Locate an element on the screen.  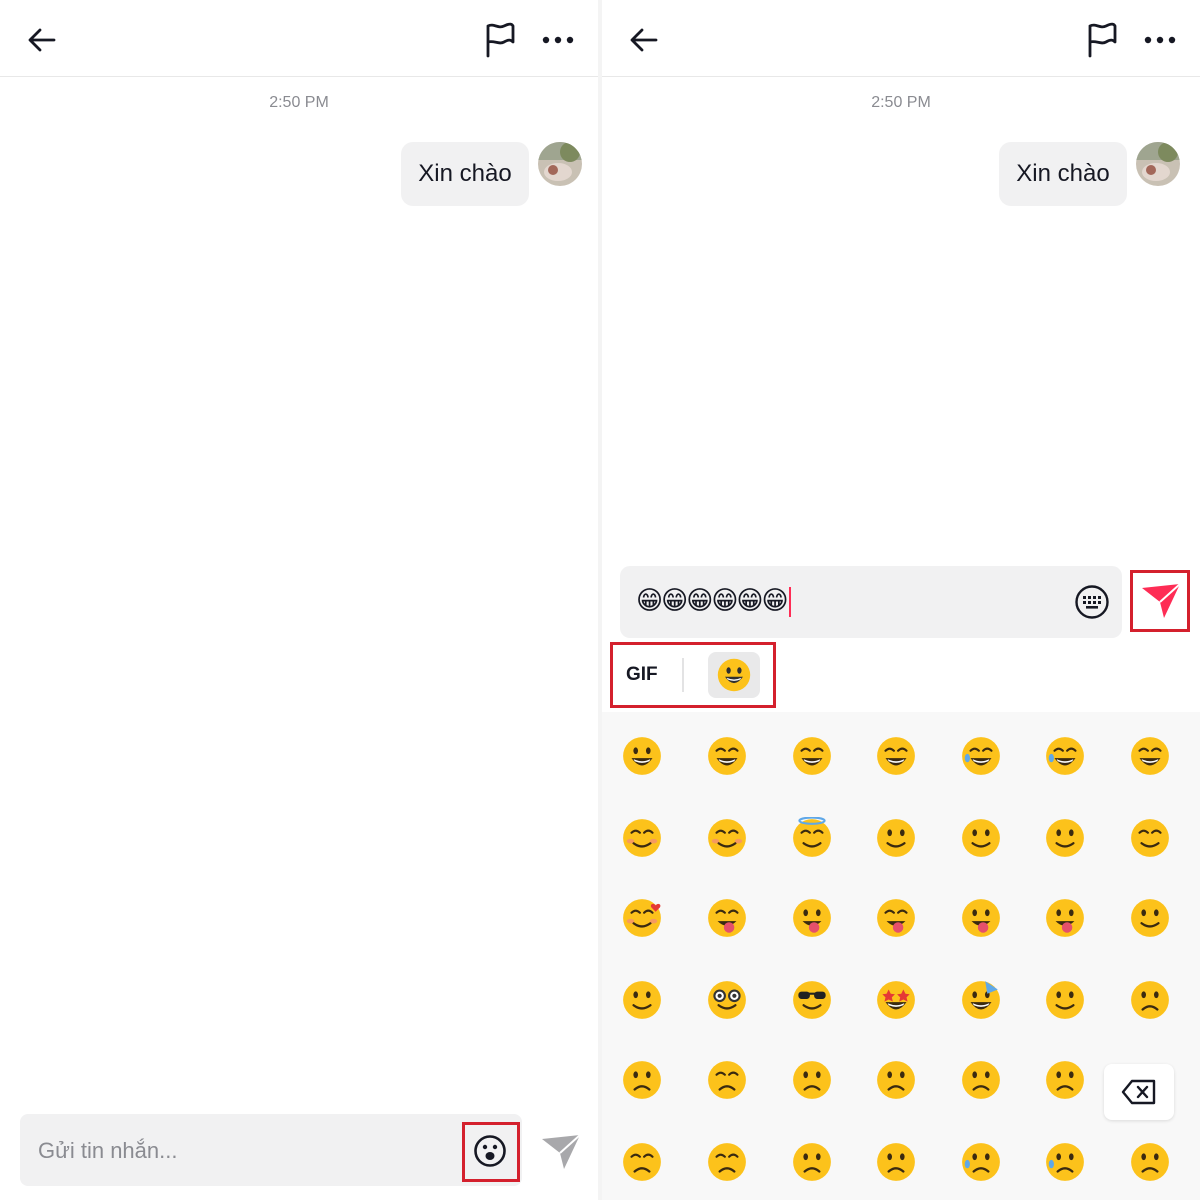
emoji-sunglasses-icon is located at coordinates (812, 1000).